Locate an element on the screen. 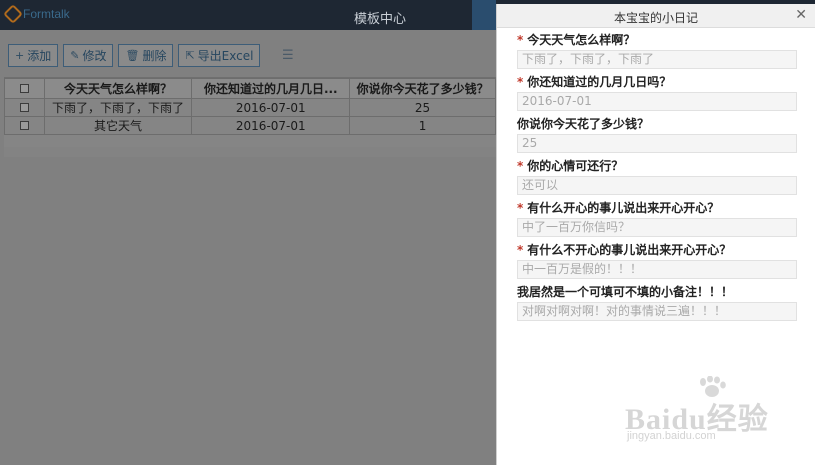 The height and width of the screenshot is (465, 815). form-field-mood: * 你的心情可还行？ 还可以 is located at coordinates (657, 177).